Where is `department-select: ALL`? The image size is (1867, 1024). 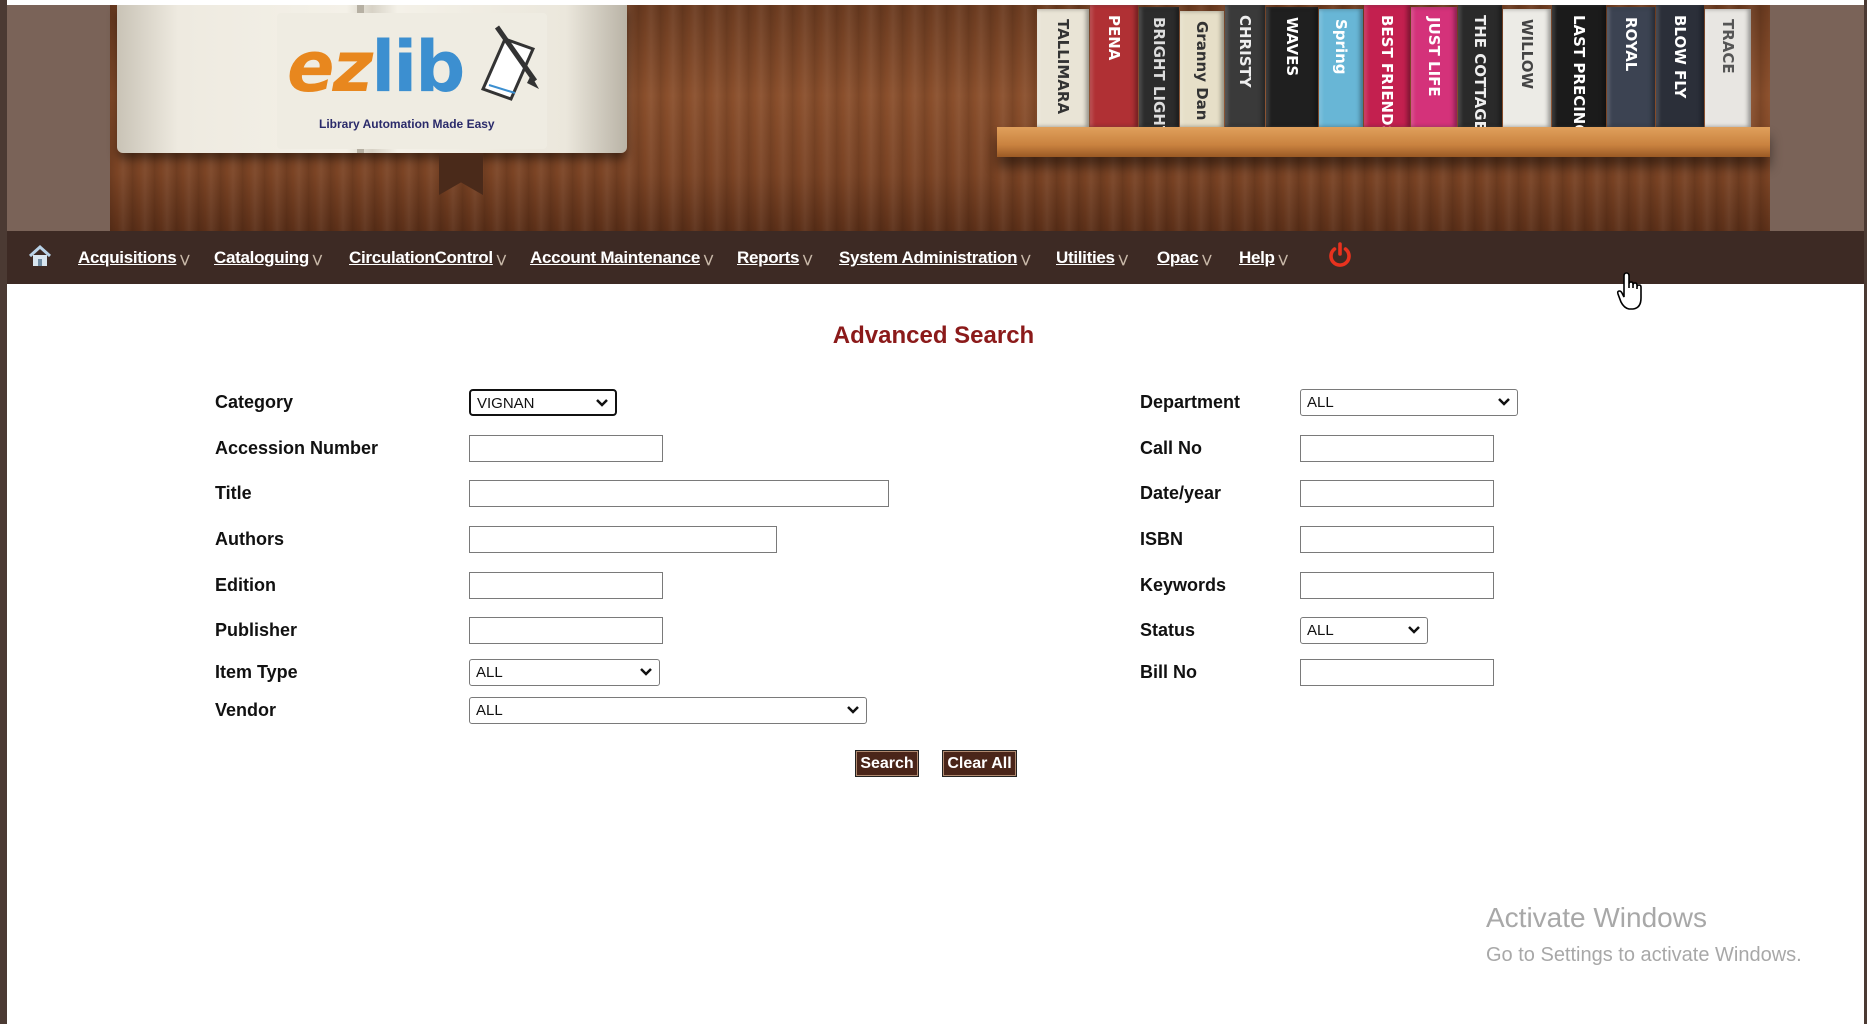 department-select: ALL is located at coordinates (1409, 402).